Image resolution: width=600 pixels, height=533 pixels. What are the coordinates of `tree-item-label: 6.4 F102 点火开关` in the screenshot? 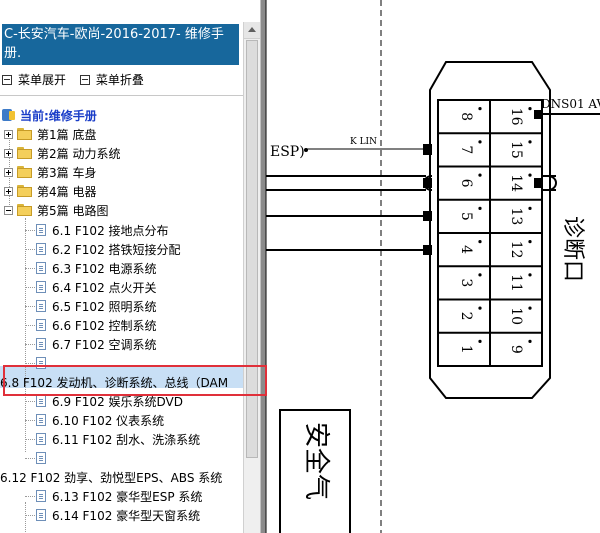 It's located at (104, 287).